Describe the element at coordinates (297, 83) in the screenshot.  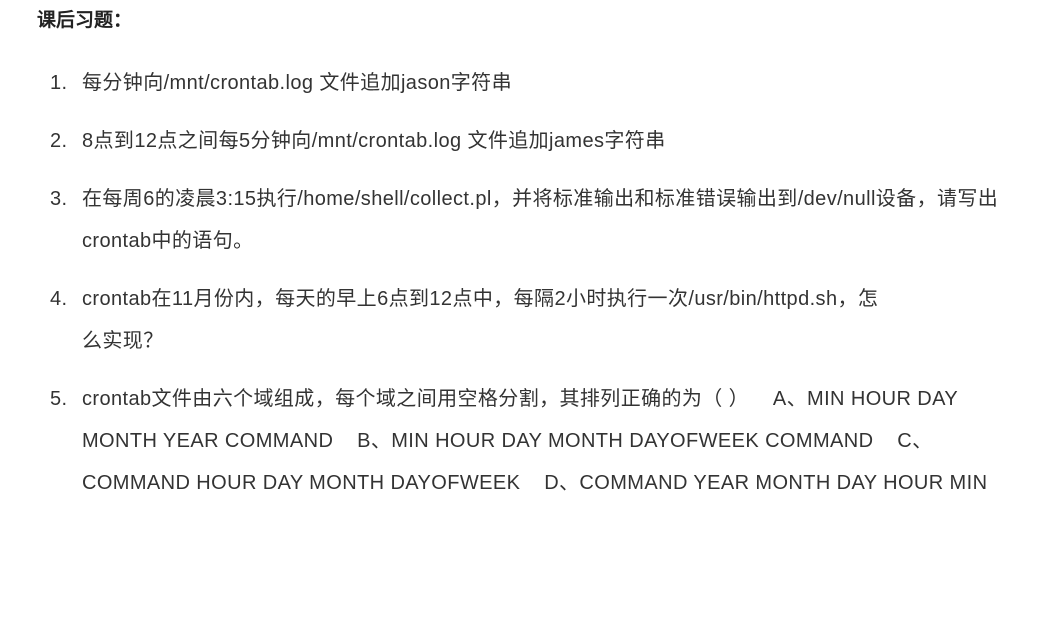
I see `item-text: 每分钟向/mnt/crontab.log 文件追加jason字符串` at that location.